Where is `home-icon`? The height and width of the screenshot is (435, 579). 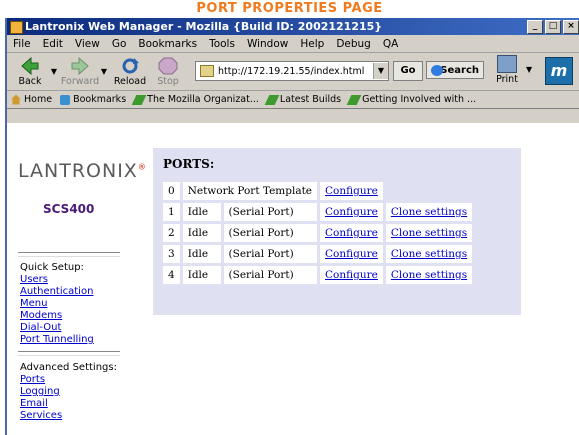 home-icon is located at coordinates (16, 99).